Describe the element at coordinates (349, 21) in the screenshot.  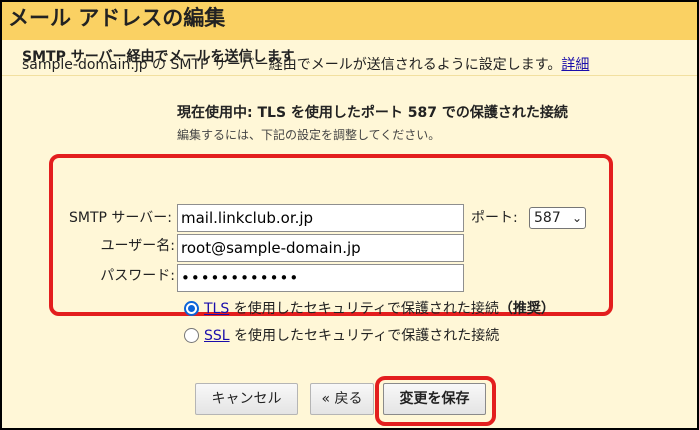
I see `title-bar: メール アドレスの編集` at that location.